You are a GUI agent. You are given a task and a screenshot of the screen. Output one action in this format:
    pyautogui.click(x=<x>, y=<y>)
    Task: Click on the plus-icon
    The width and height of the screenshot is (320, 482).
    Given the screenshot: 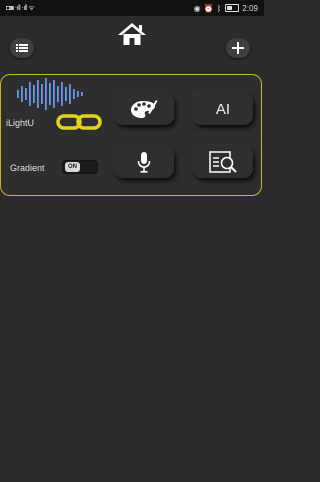 What is the action you would take?
    pyautogui.click(x=238, y=48)
    